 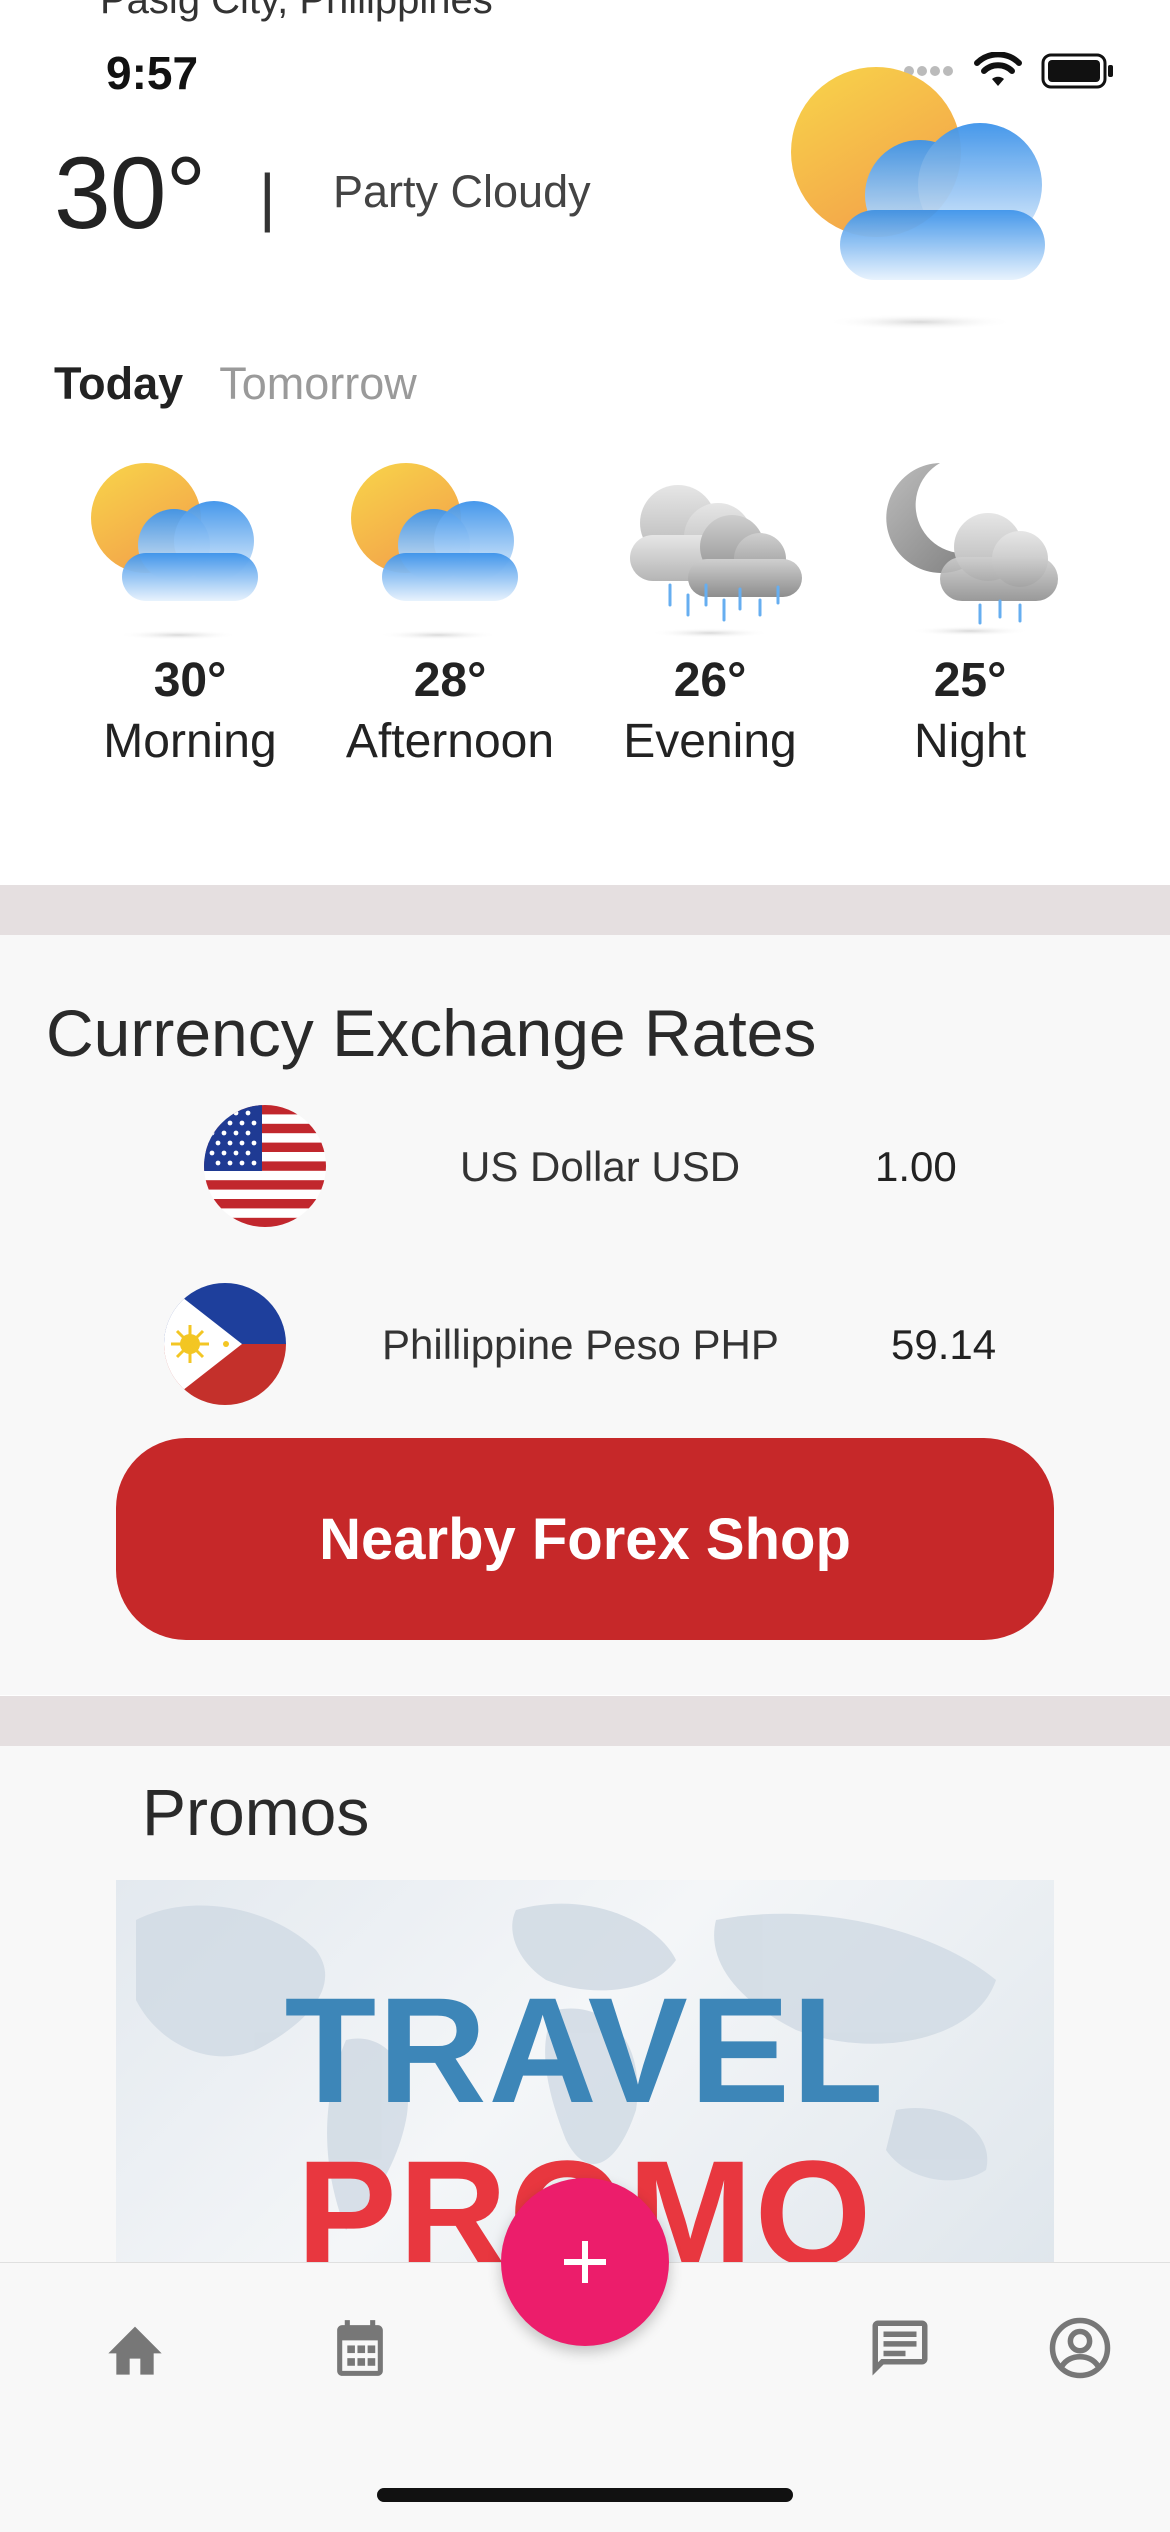 I want to click on rate-row-php: Phillippine Peso PHP 59.14, so click(x=585, y=1348).